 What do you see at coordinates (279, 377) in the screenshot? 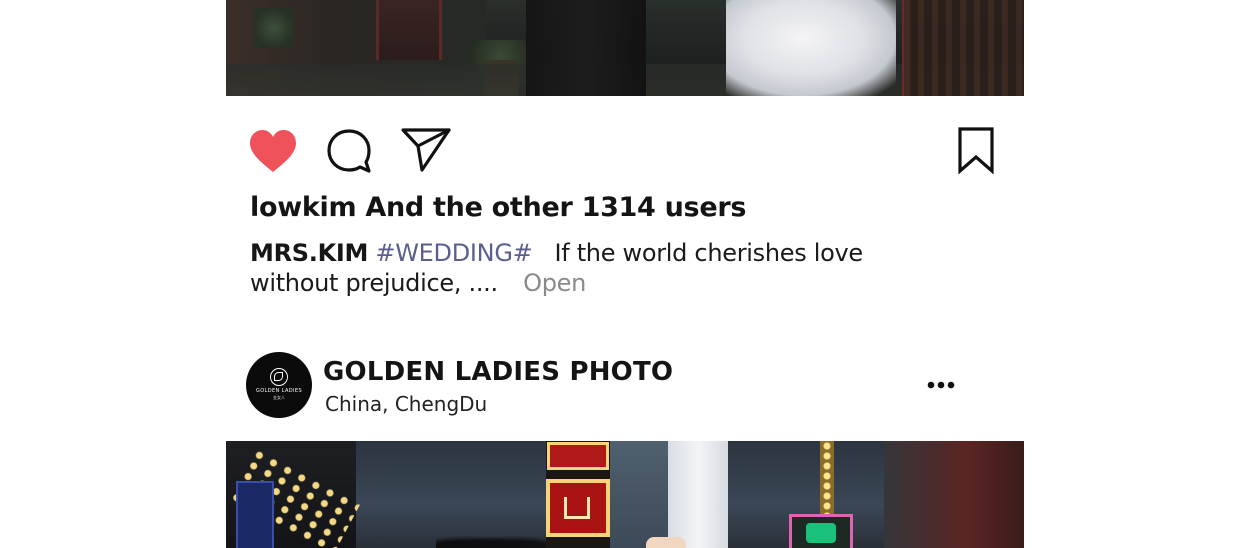
I see `brand-logo-icon` at bounding box center [279, 377].